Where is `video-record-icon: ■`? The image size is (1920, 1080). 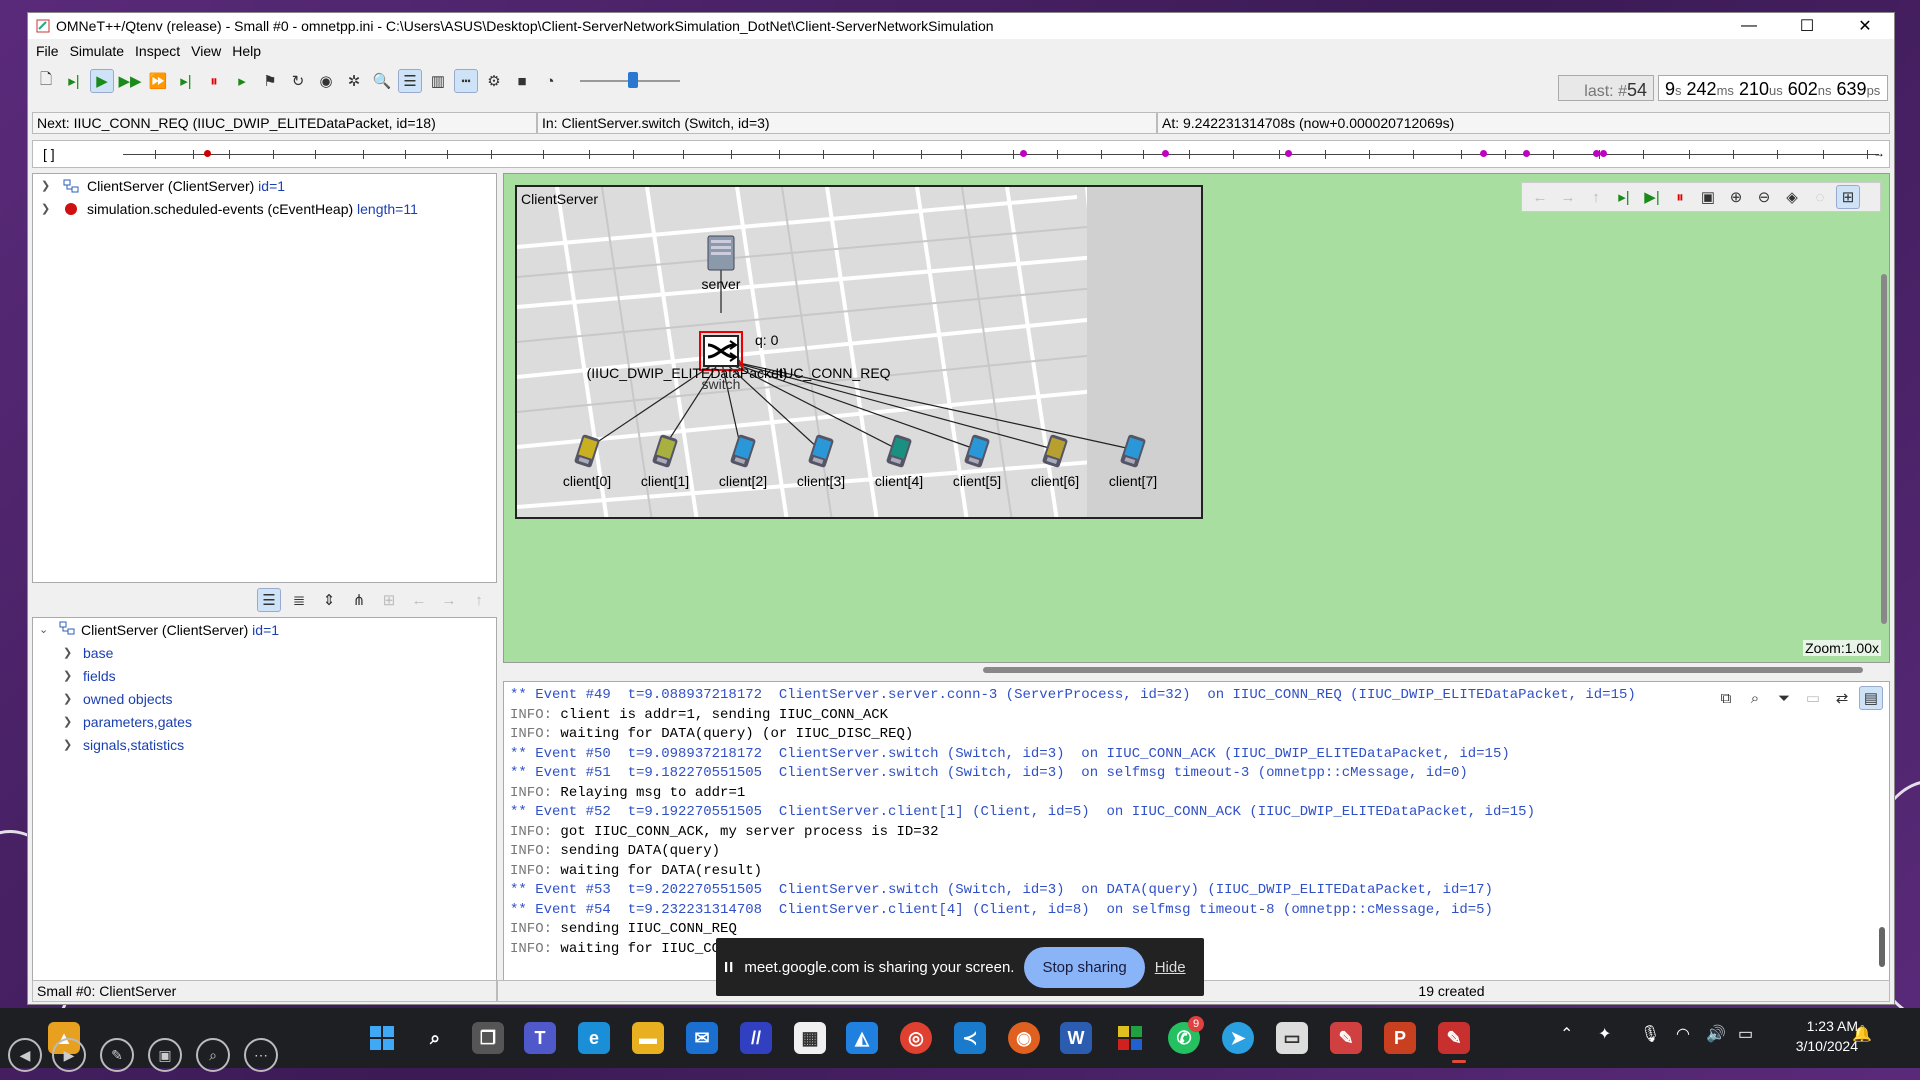
video-record-icon: ■ is located at coordinates (522, 81).